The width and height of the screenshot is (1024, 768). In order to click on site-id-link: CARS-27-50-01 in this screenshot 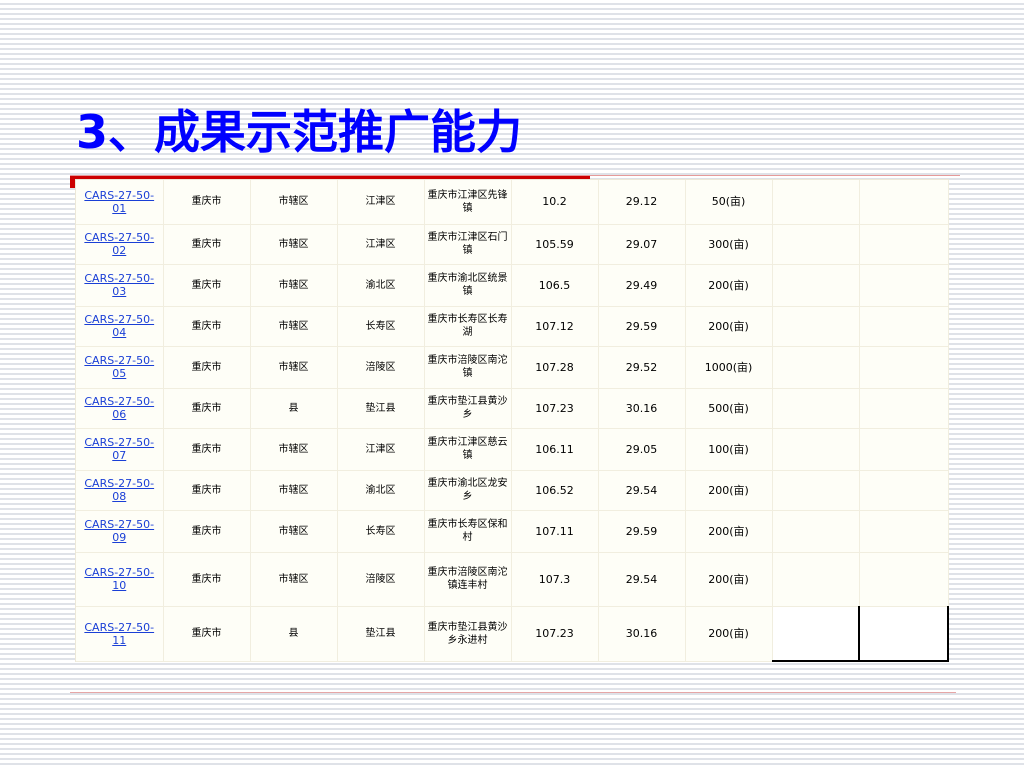, I will do `click(119, 202)`.